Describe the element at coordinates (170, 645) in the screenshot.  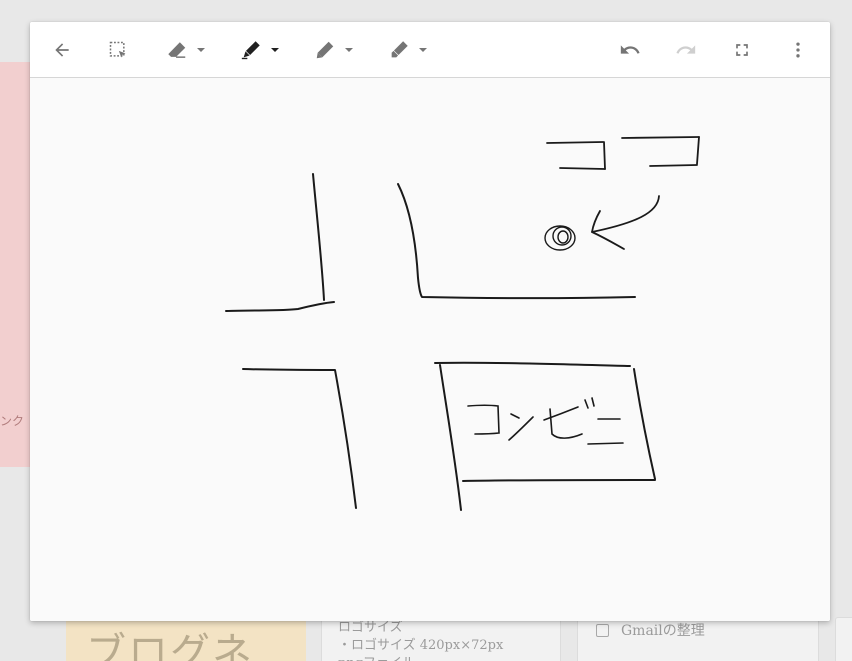
I see `background-note-title: ブログネ` at that location.